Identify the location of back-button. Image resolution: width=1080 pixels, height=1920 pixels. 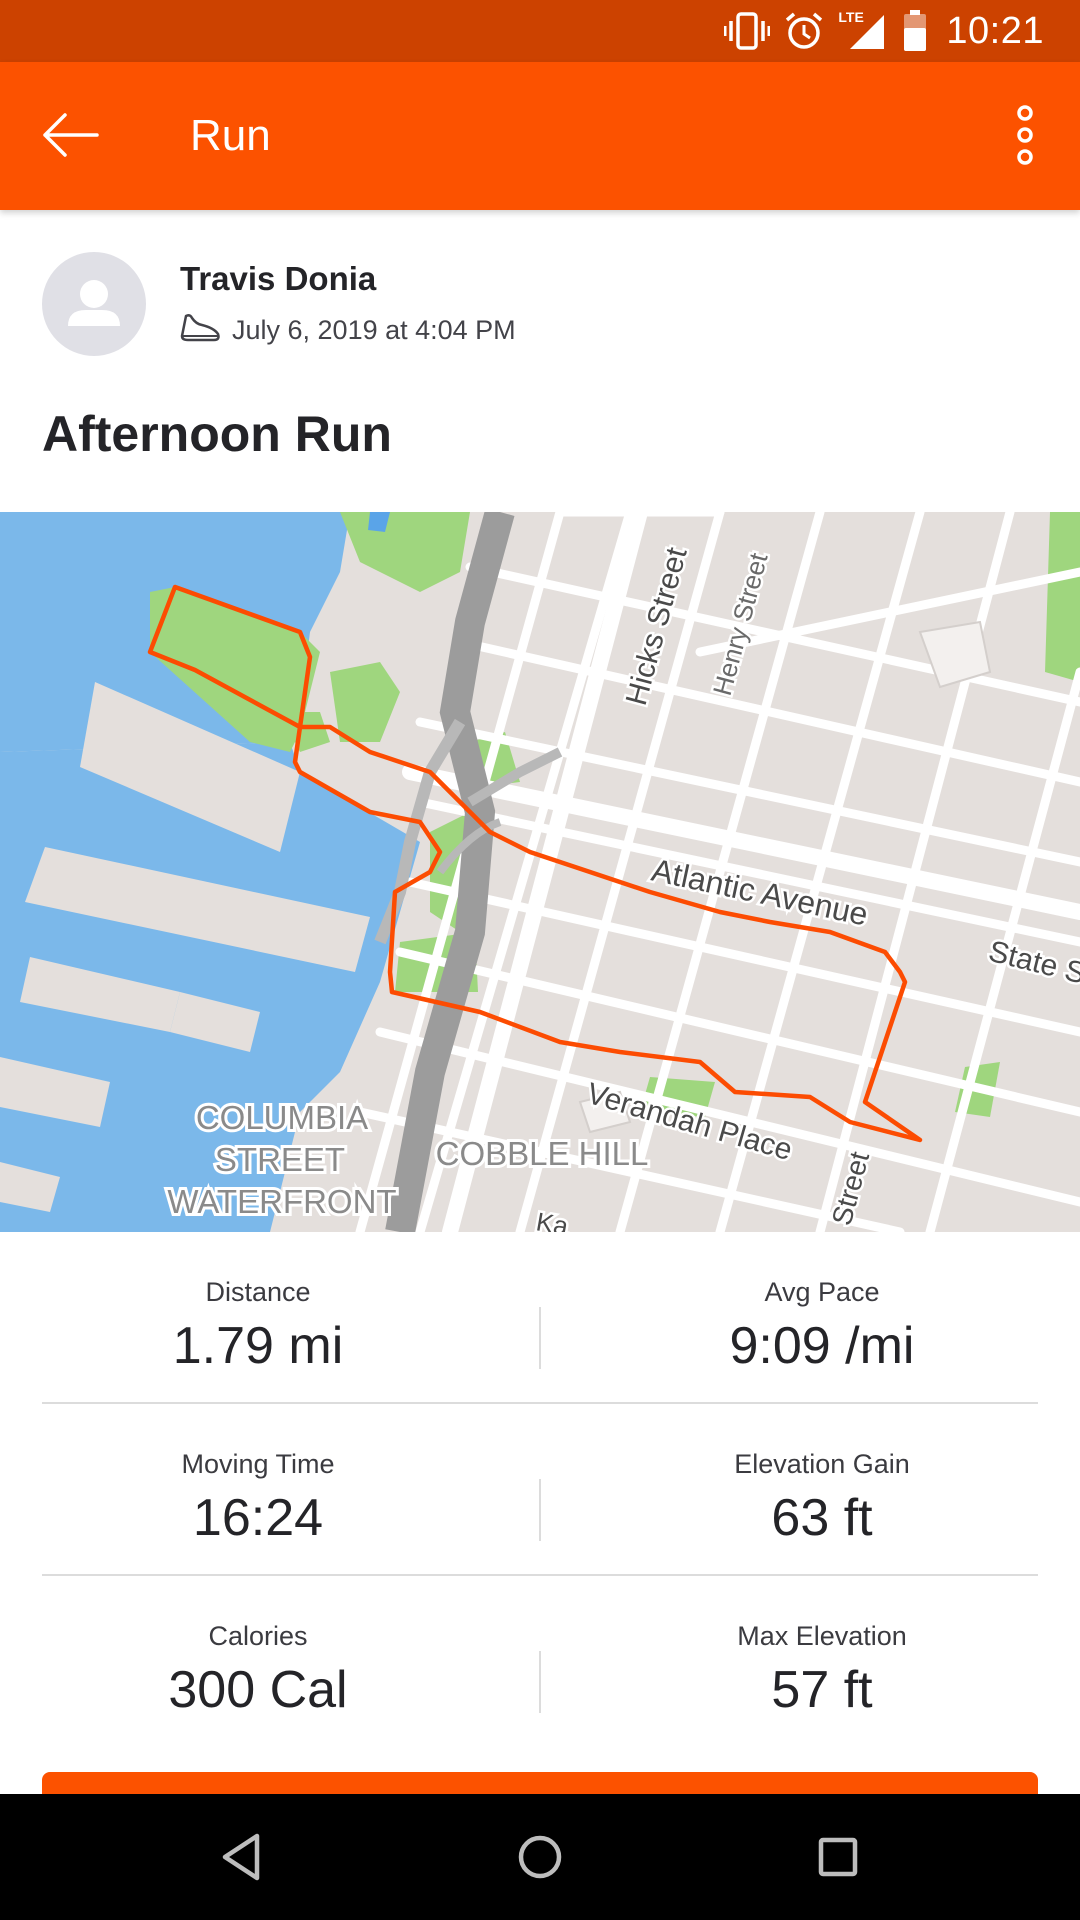
(71, 135).